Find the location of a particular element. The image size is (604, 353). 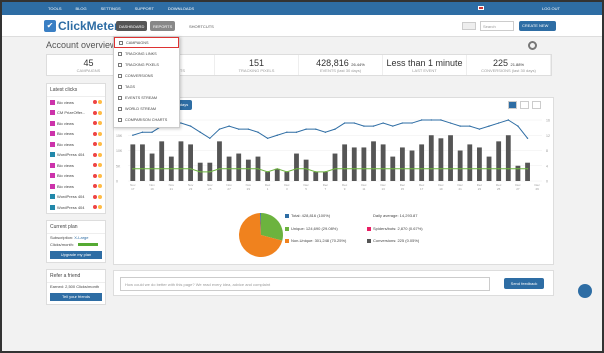

plan-title: Current plan is located at coordinates (76, 227).